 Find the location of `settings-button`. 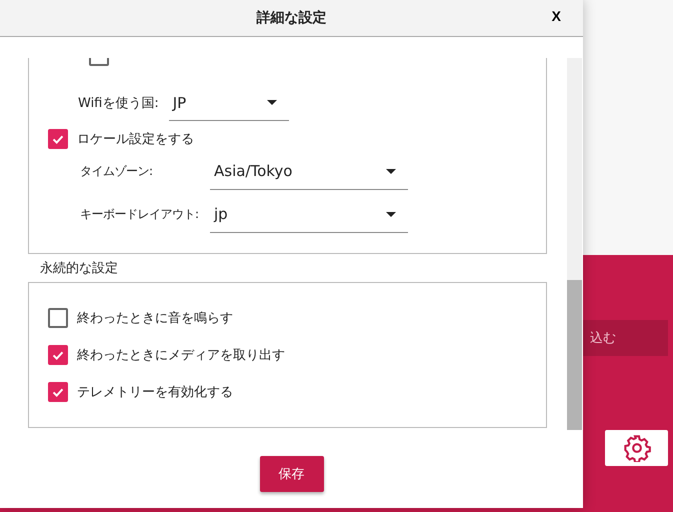

settings-button is located at coordinates (636, 448).